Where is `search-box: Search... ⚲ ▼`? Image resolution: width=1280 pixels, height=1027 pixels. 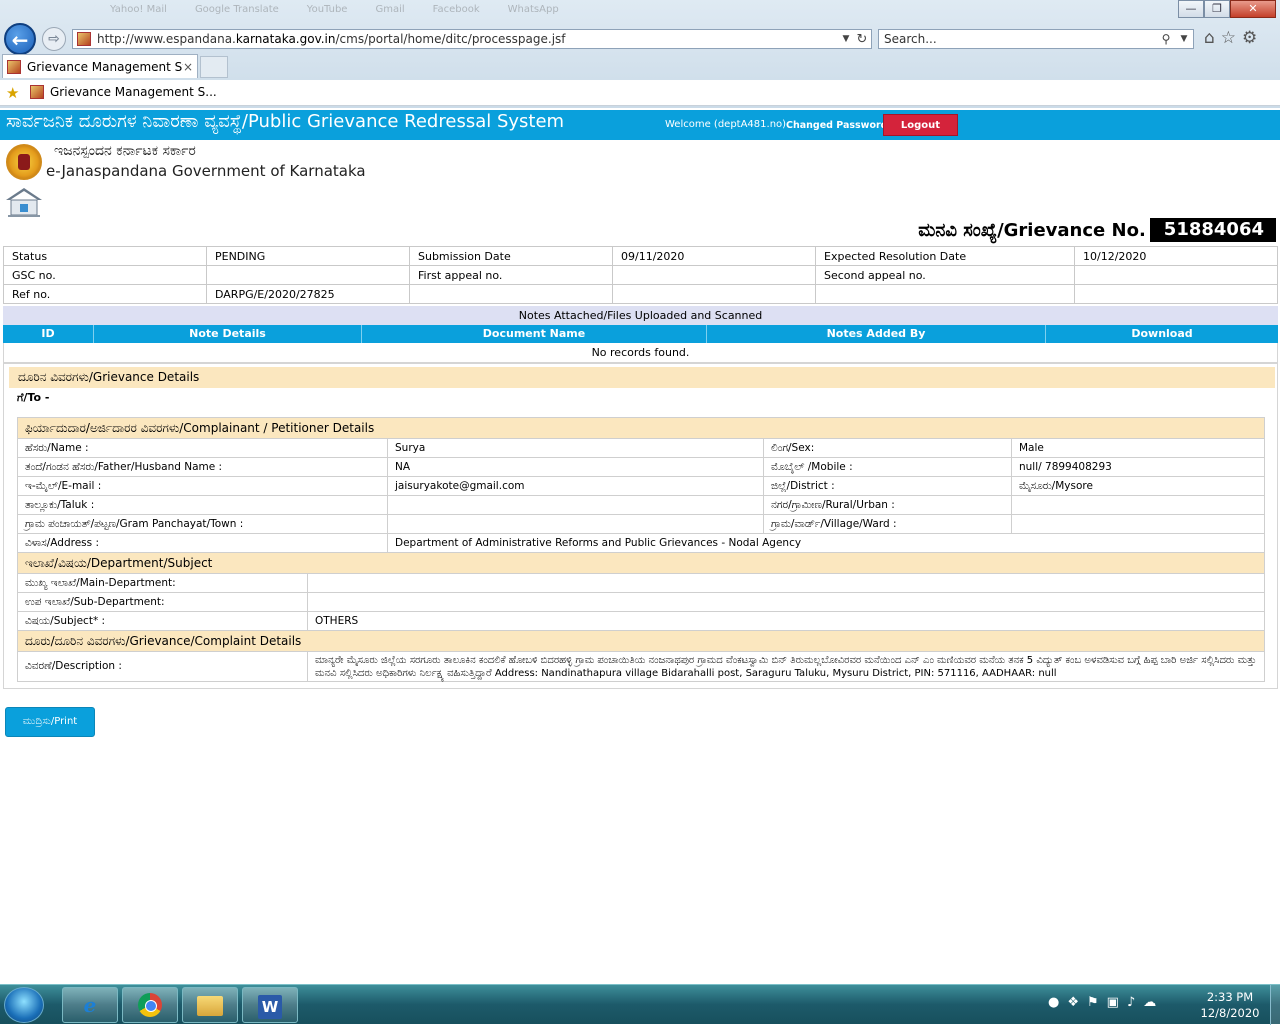 search-box: Search... ⚲ ▼ is located at coordinates (1036, 39).